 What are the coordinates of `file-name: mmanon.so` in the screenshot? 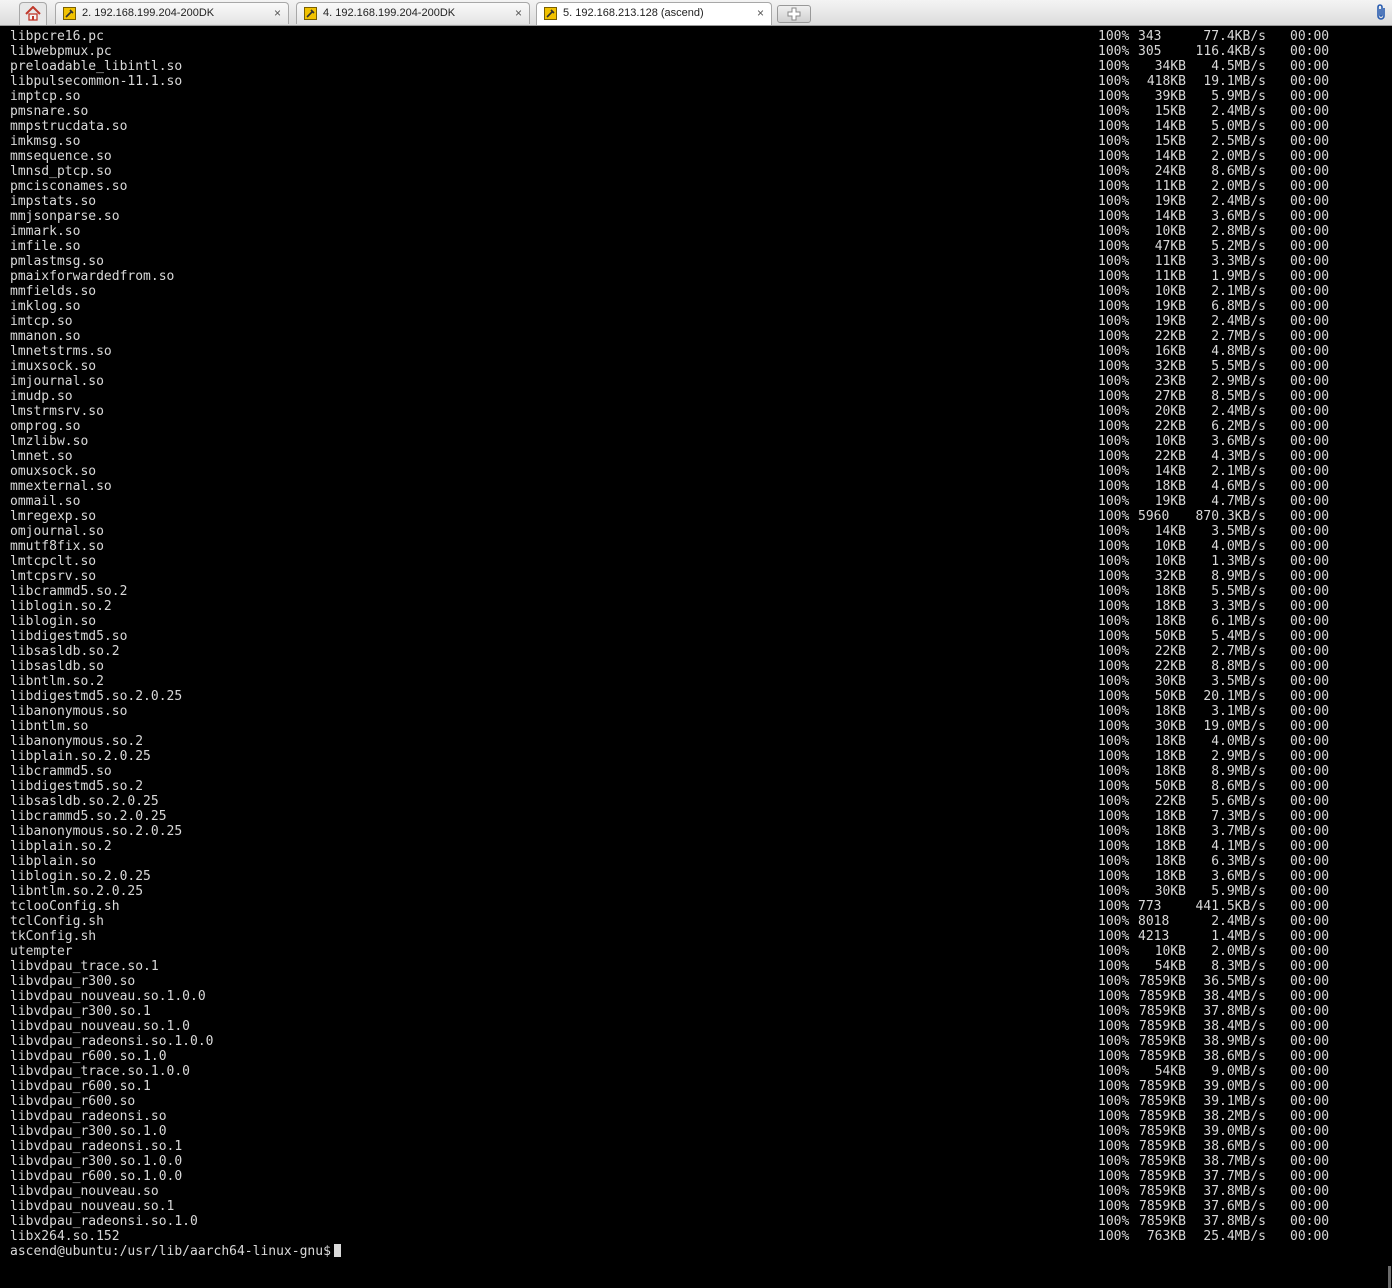 It's located at (45, 336).